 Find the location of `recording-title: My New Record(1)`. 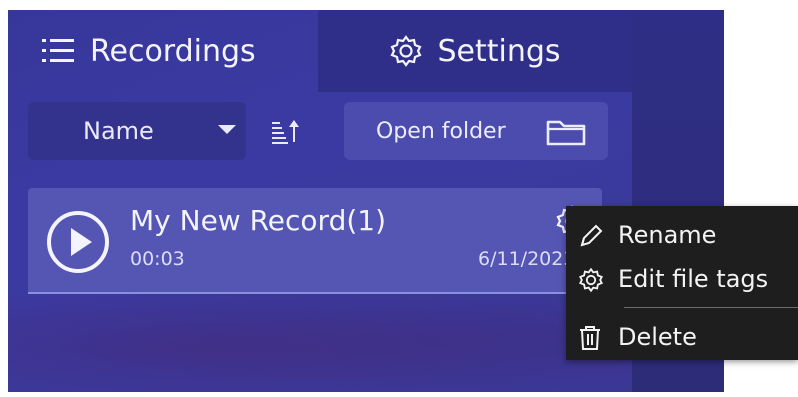

recording-title: My New Record(1) is located at coordinates (258, 220).